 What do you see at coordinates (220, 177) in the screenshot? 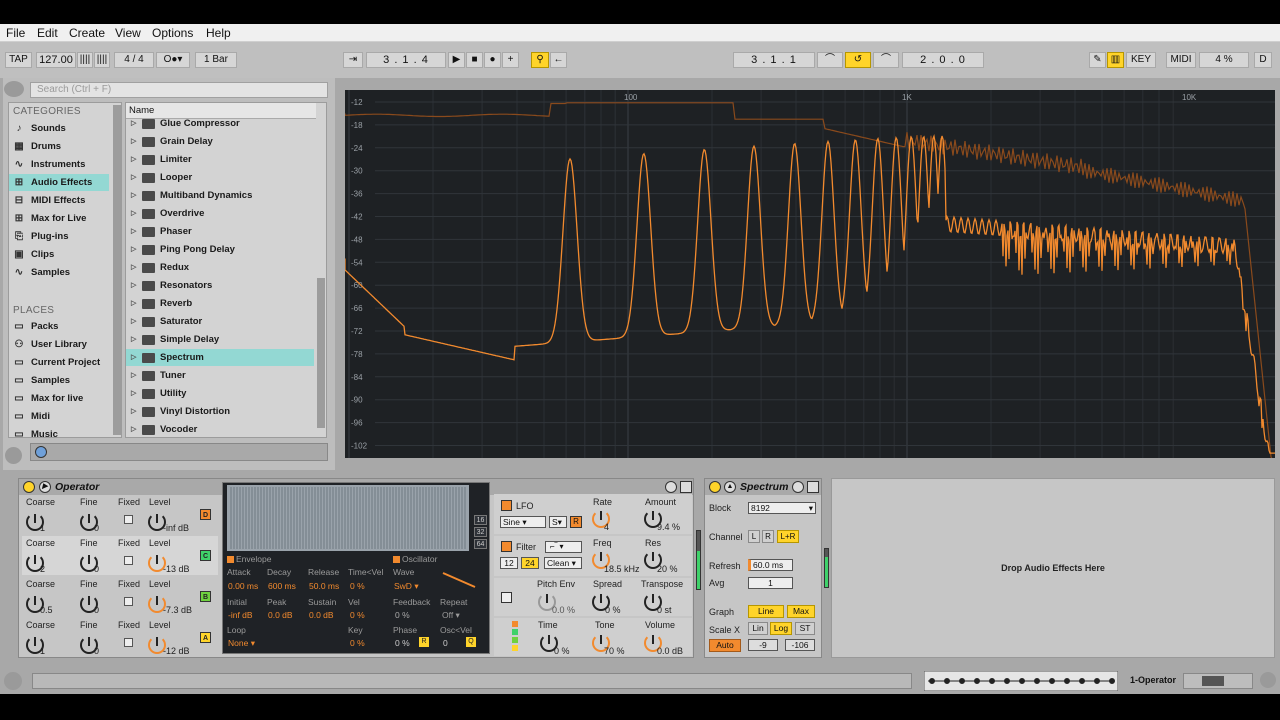
I see `browser-item: ▷ Looper` at bounding box center [220, 177].